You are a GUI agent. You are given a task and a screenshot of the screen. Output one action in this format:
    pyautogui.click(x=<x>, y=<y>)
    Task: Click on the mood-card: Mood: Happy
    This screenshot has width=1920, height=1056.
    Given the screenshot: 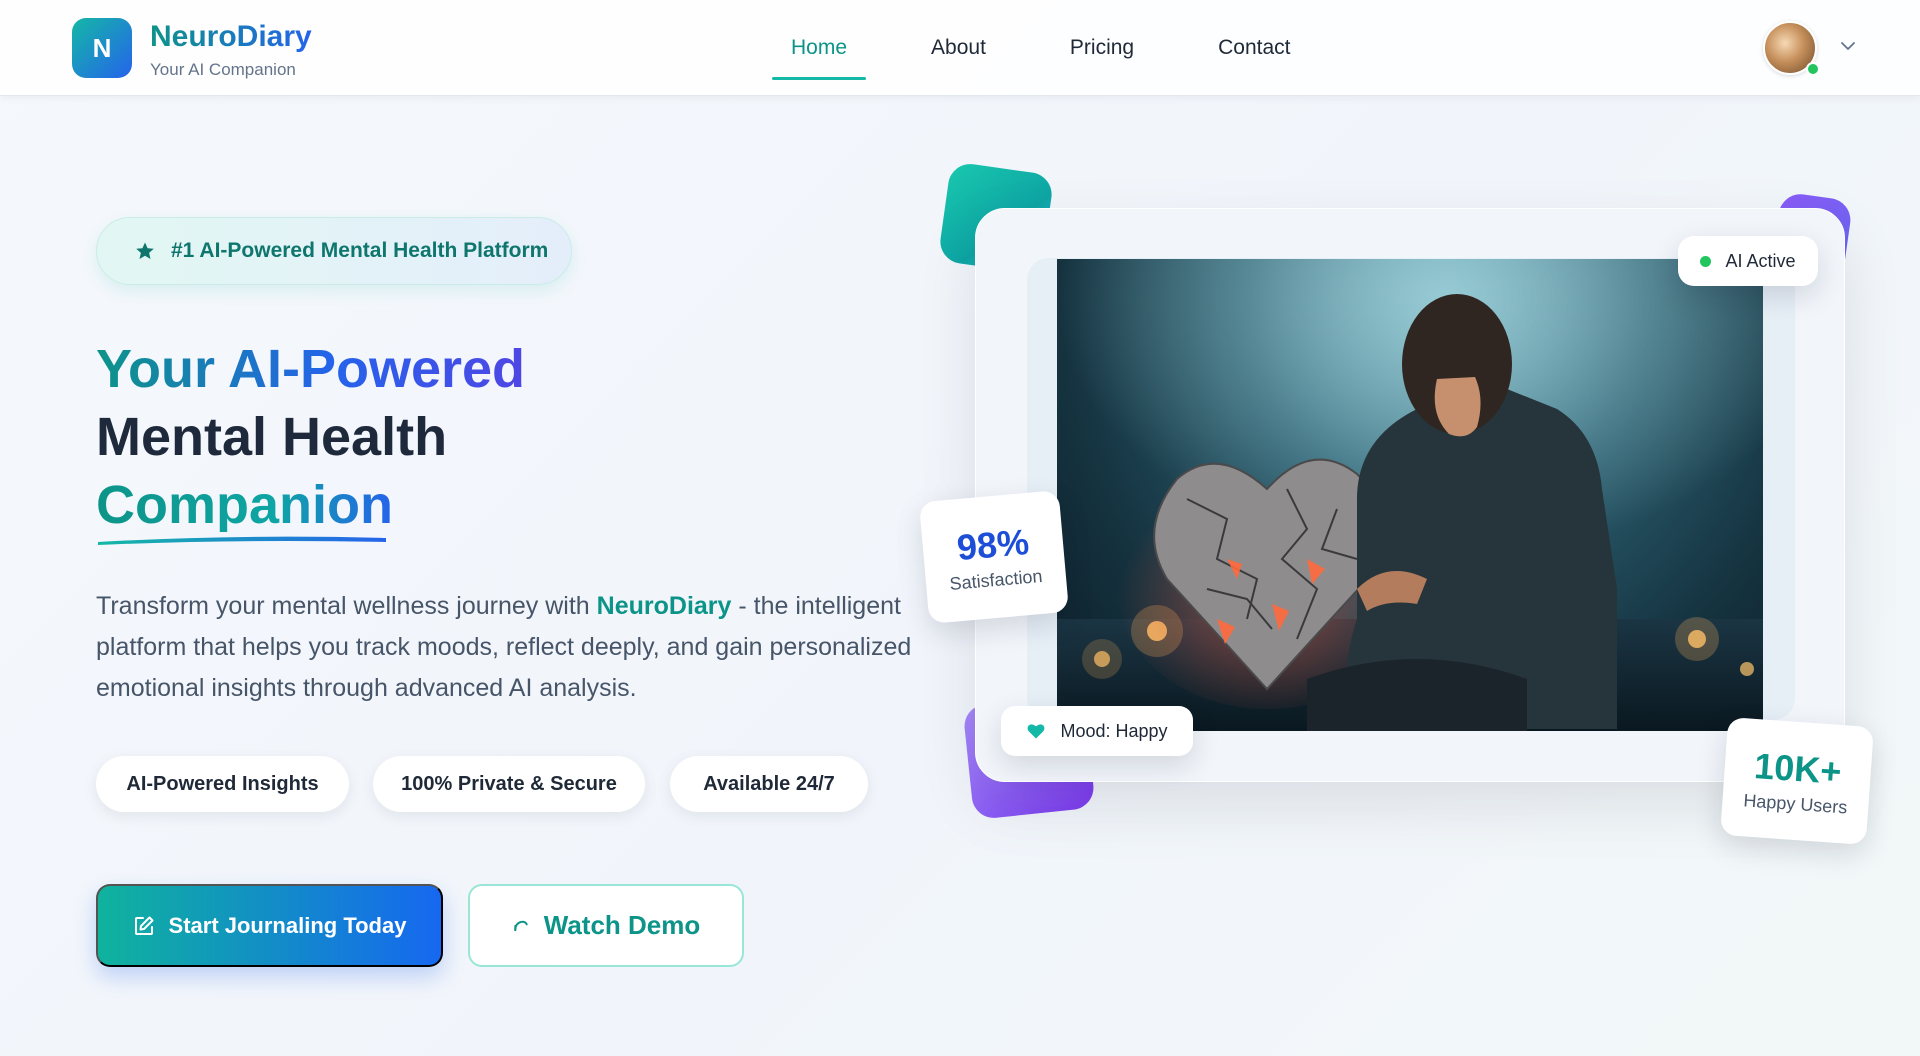 What is the action you would take?
    pyautogui.click(x=1097, y=731)
    